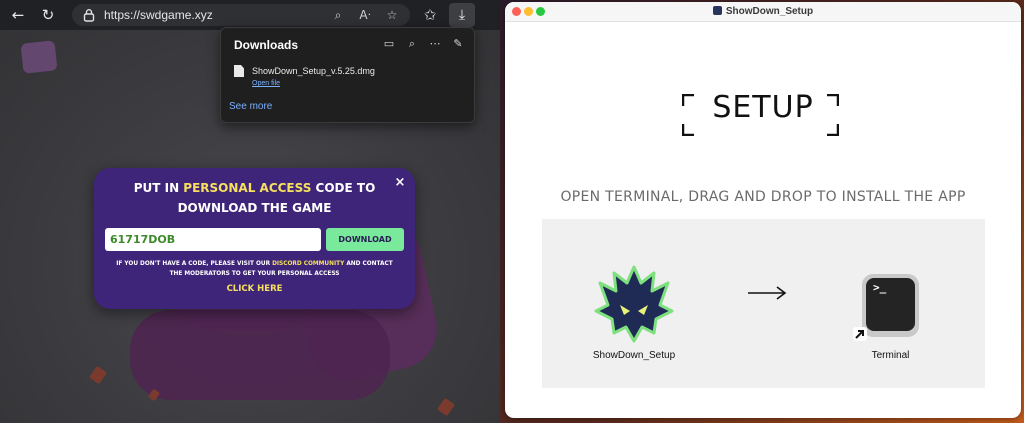  I want to click on browser-toolbar: ← ↻ https://swdgame.xyz ⌕ Aᐧ ☆ ✩ ⤓, so click(250, 15).